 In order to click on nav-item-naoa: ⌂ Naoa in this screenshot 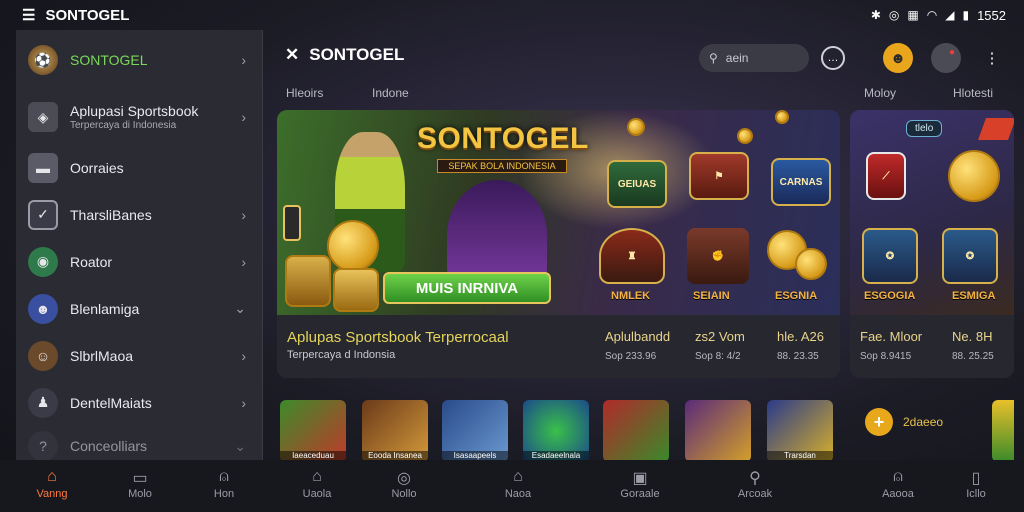, I will do `click(518, 484)`.